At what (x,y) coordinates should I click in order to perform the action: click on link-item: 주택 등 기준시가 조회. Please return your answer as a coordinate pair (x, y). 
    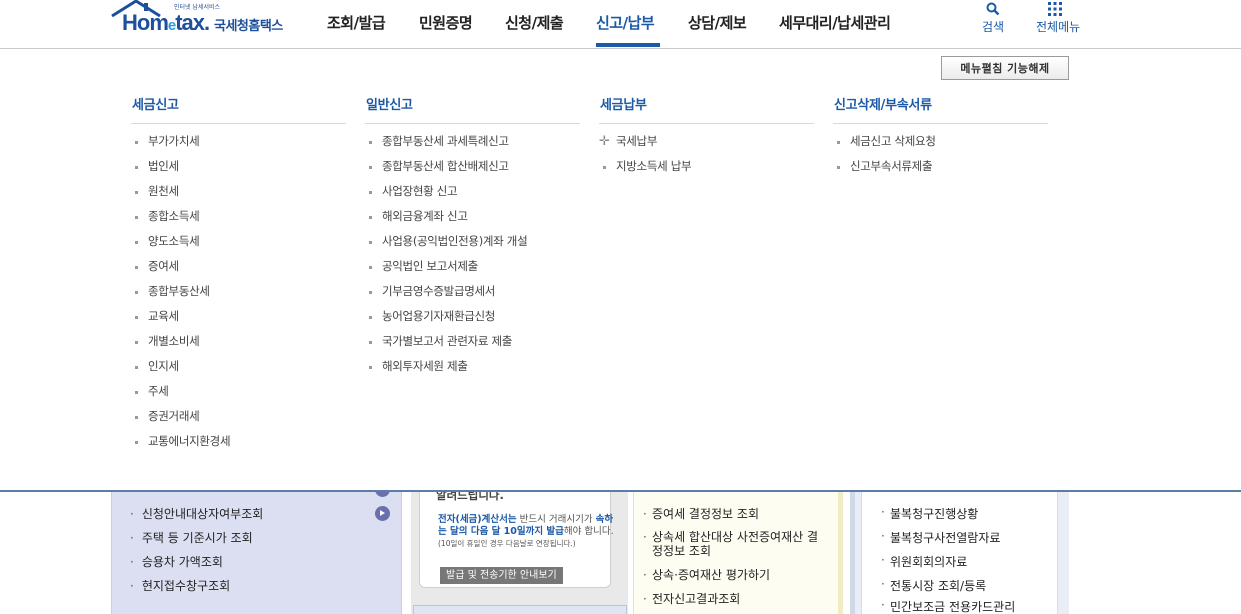
    Looking at the image, I should click on (191, 537).